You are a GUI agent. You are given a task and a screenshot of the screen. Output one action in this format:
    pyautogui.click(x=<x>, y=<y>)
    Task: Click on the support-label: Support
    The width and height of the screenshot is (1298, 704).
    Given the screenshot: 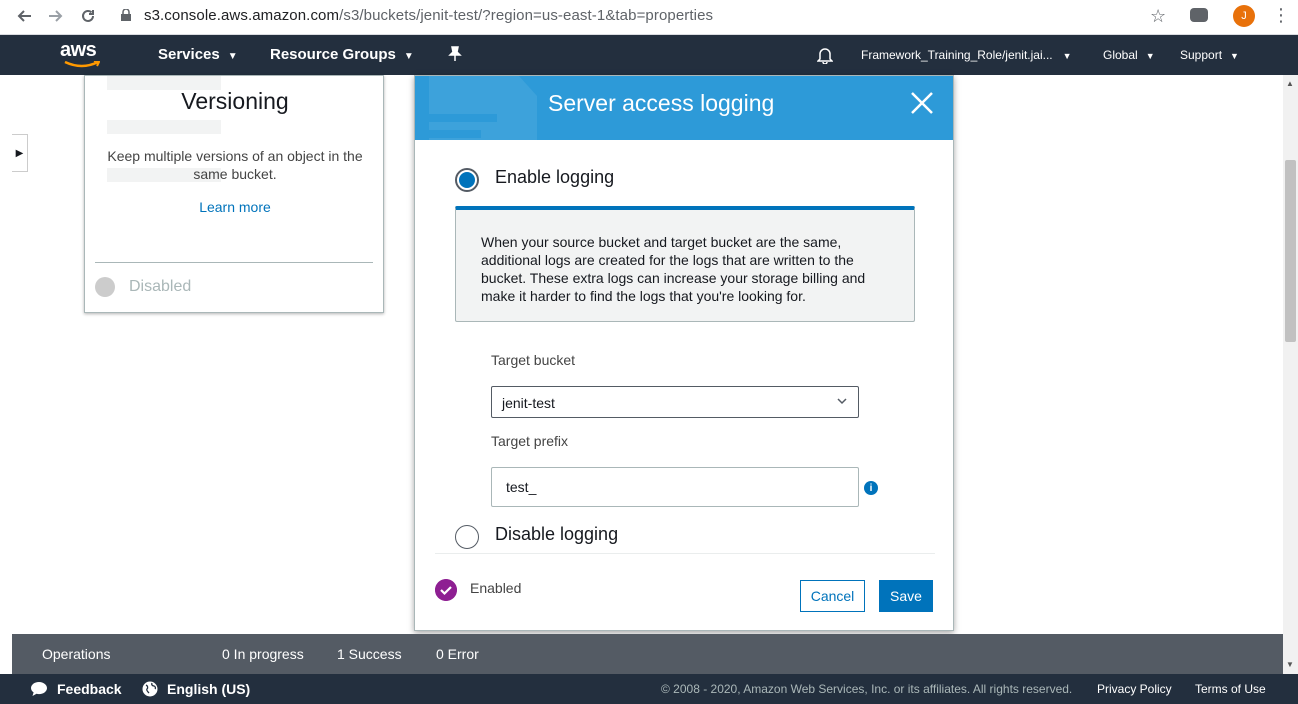 What is the action you would take?
    pyautogui.click(x=1201, y=55)
    